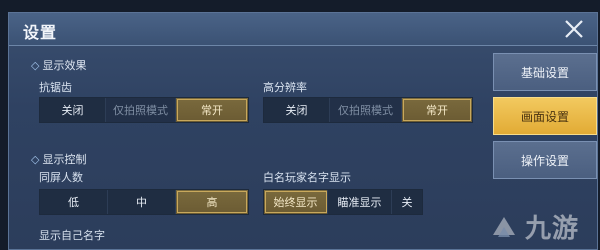  What do you see at coordinates (545, 160) in the screenshot?
I see `tab-control-settings: 操作设置` at bounding box center [545, 160].